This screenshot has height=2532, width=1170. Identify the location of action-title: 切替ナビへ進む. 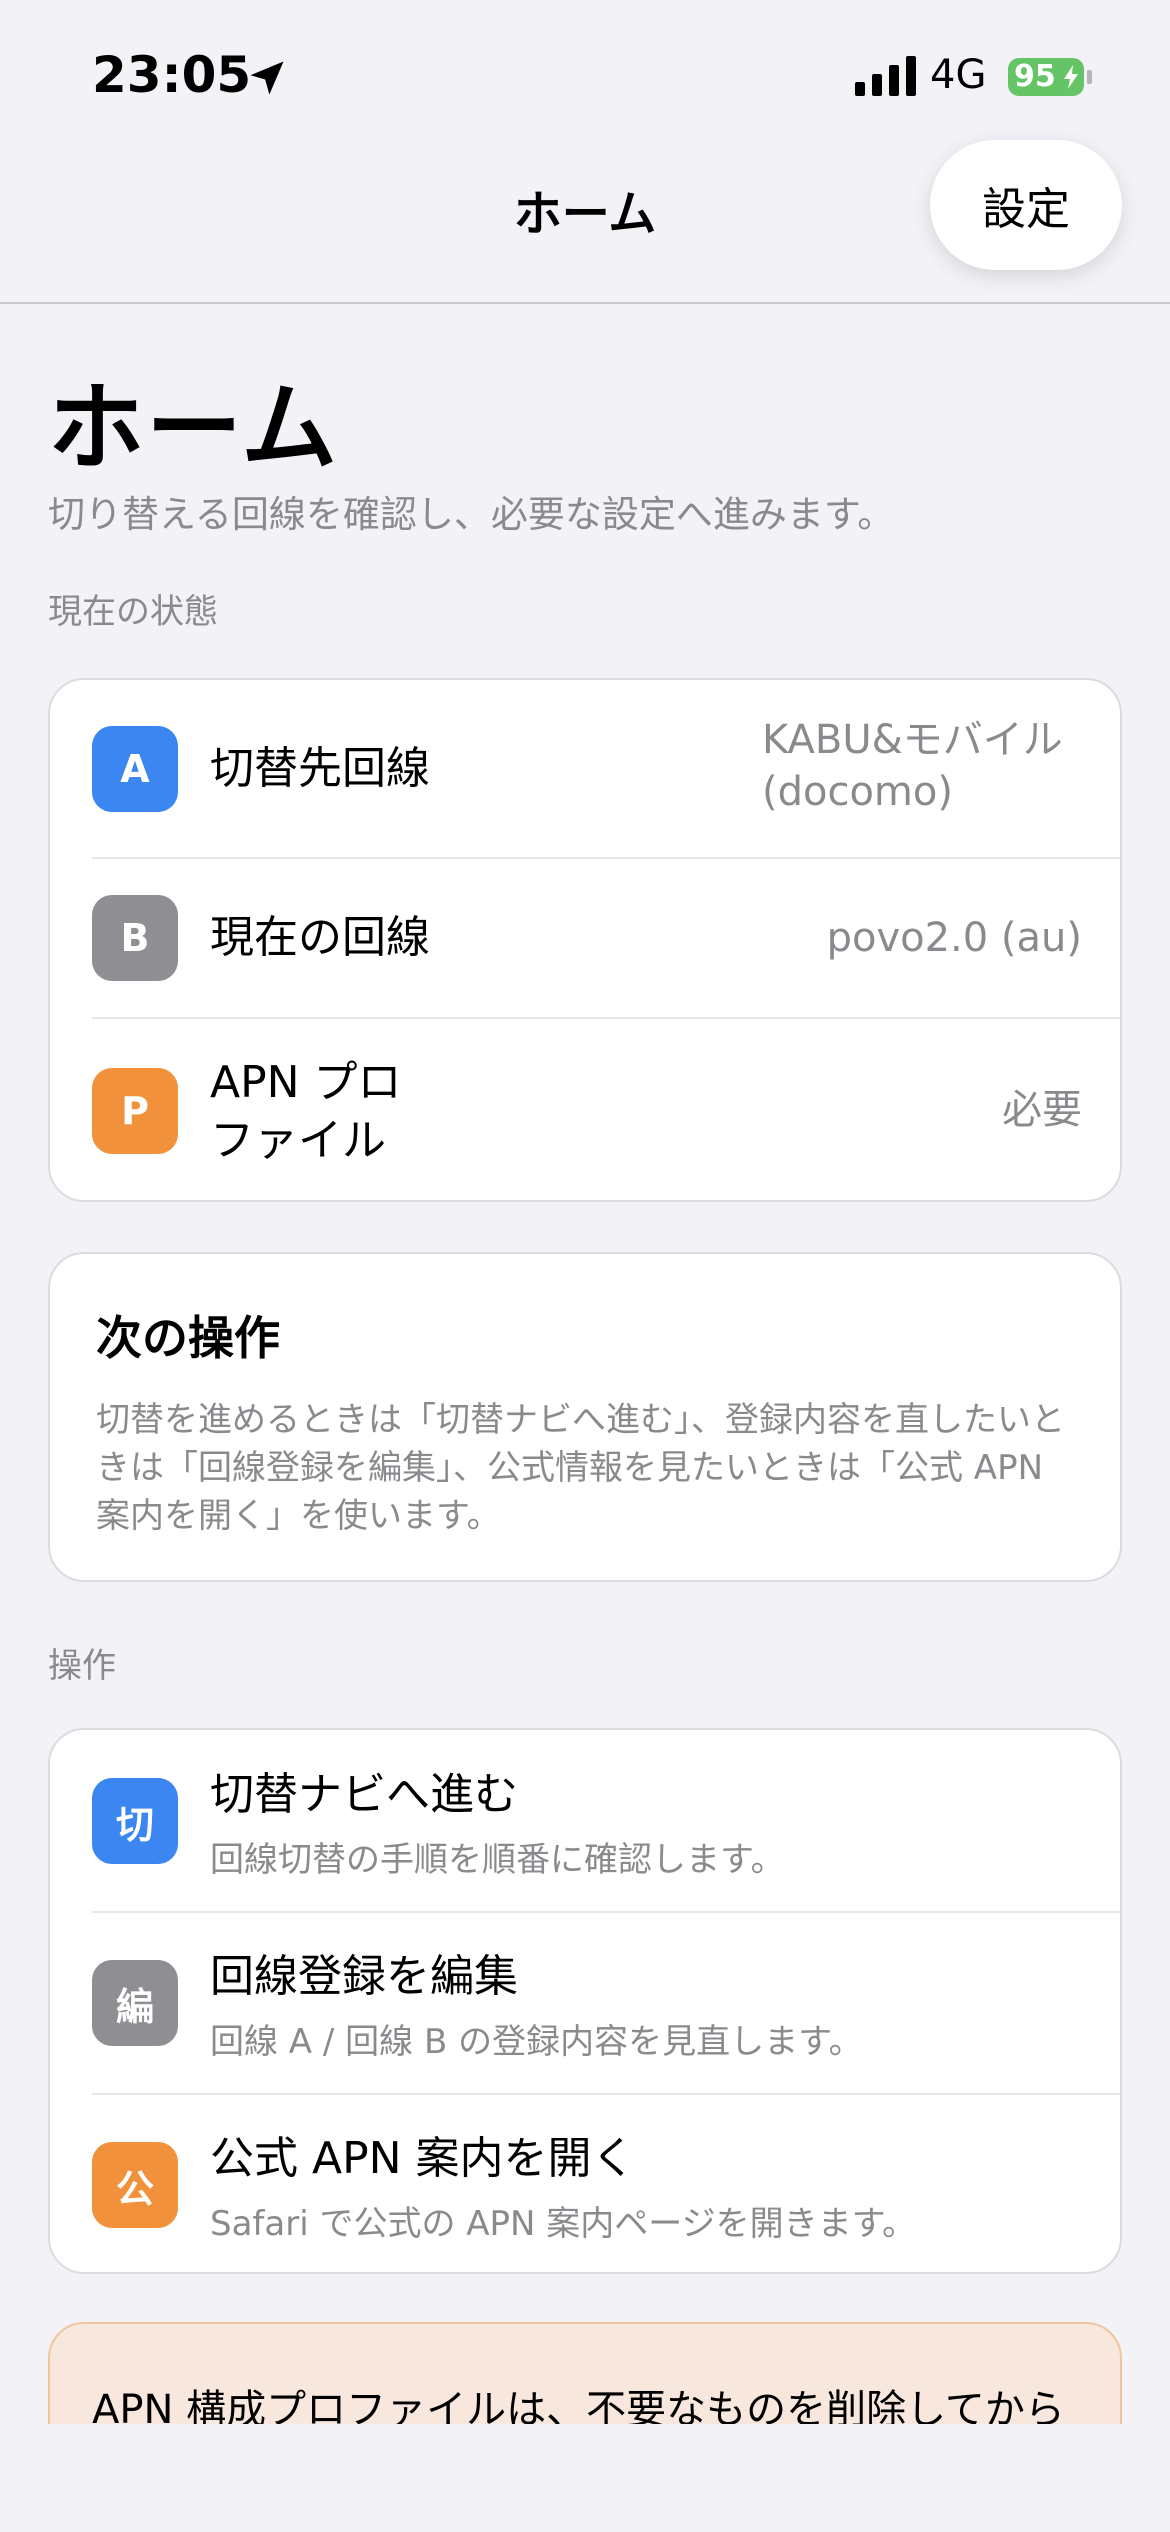
(364, 1794).